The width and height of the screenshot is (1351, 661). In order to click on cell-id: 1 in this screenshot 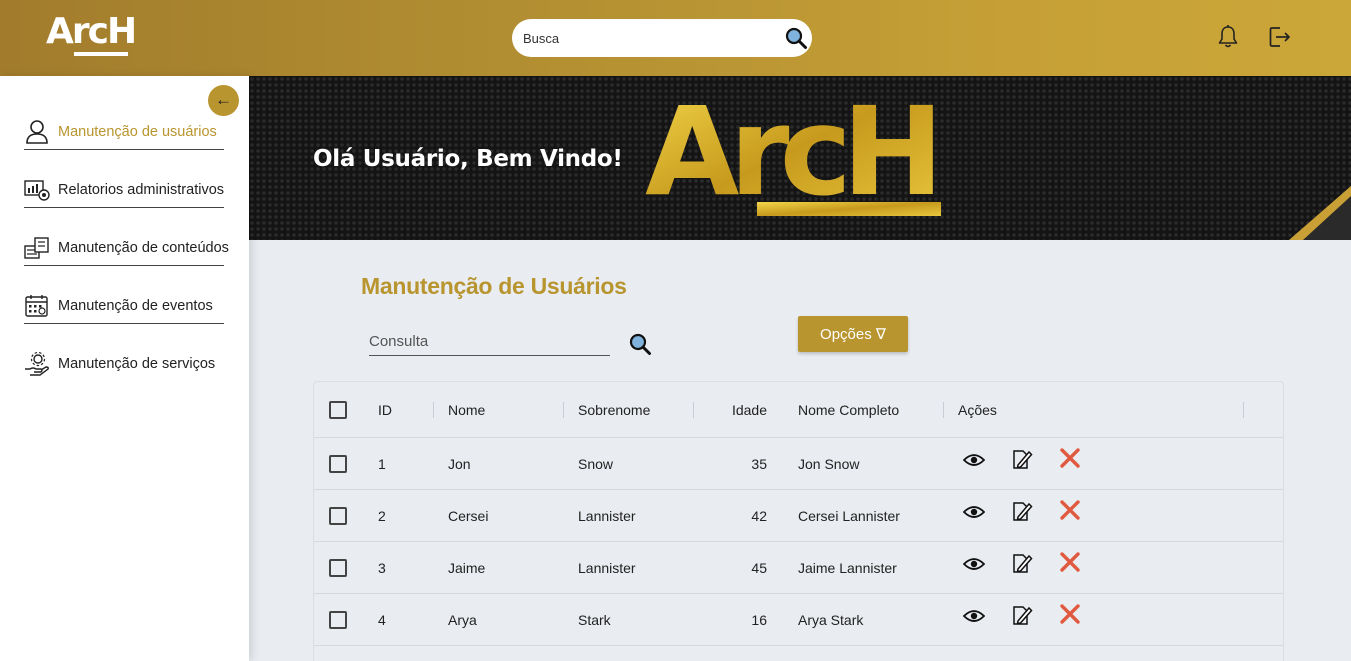, I will do `click(382, 463)`.